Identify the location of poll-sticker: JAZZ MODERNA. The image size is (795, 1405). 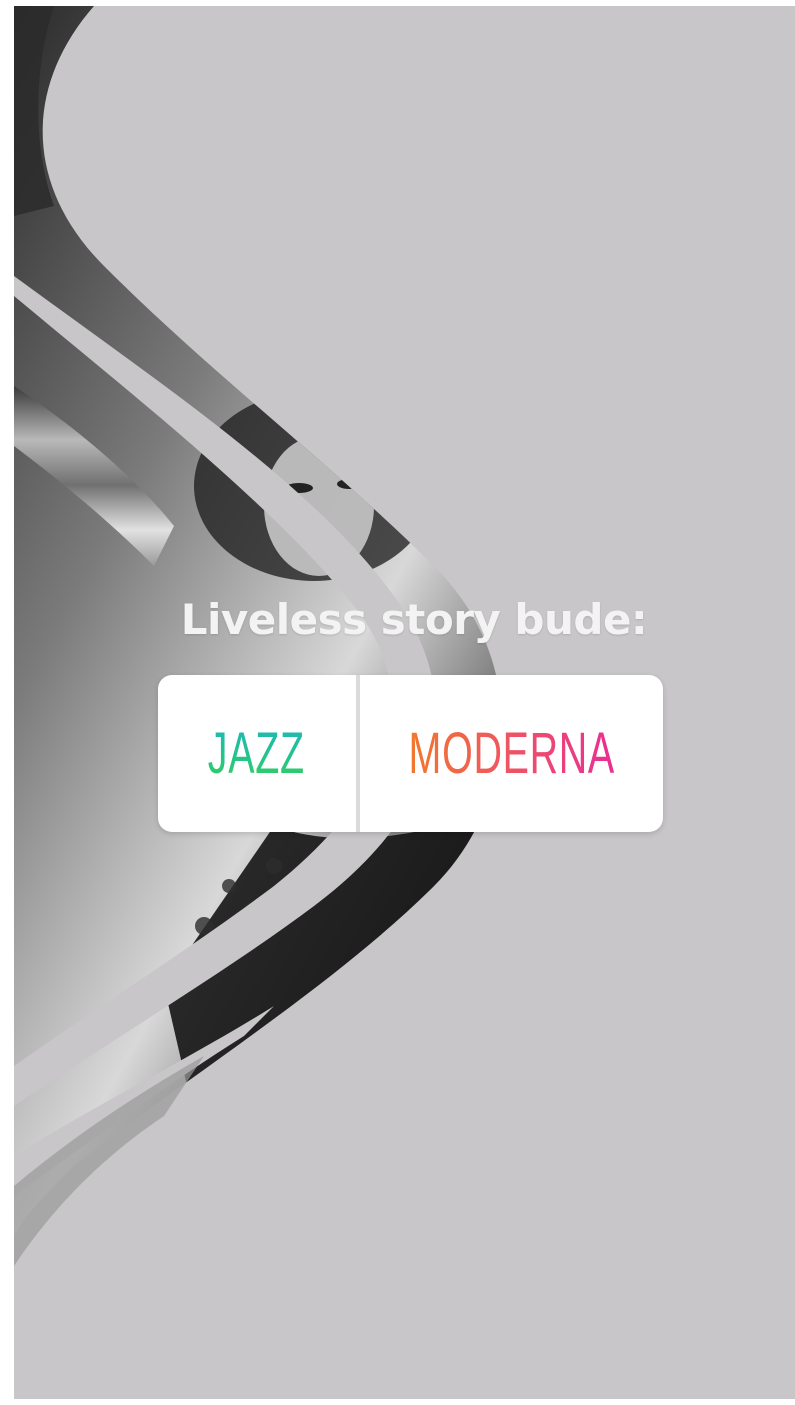
(410, 753).